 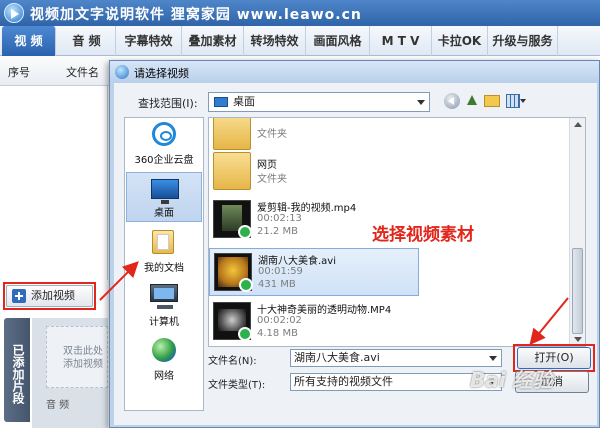 I want to click on scroll-up-icon, so click(x=578, y=124).